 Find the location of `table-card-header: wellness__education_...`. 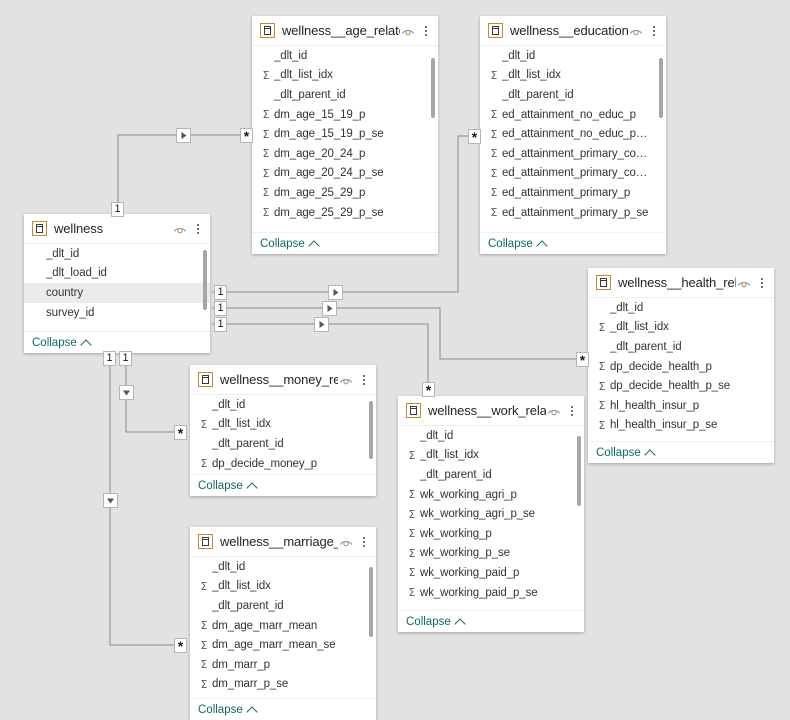

table-card-header: wellness__education_... is located at coordinates (573, 31).